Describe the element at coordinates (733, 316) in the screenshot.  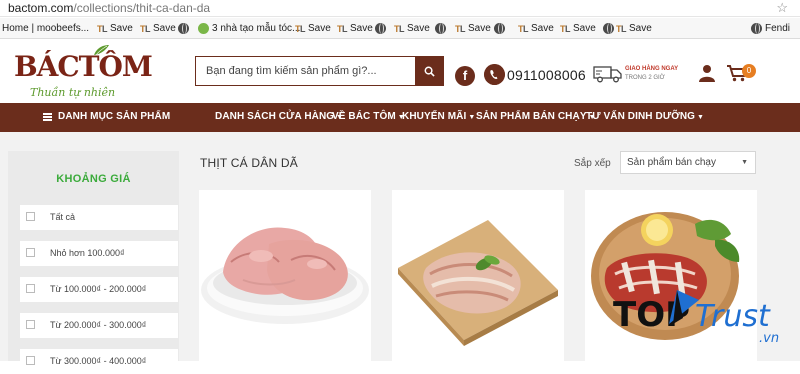
I see `svg-text: Trust` at that location.